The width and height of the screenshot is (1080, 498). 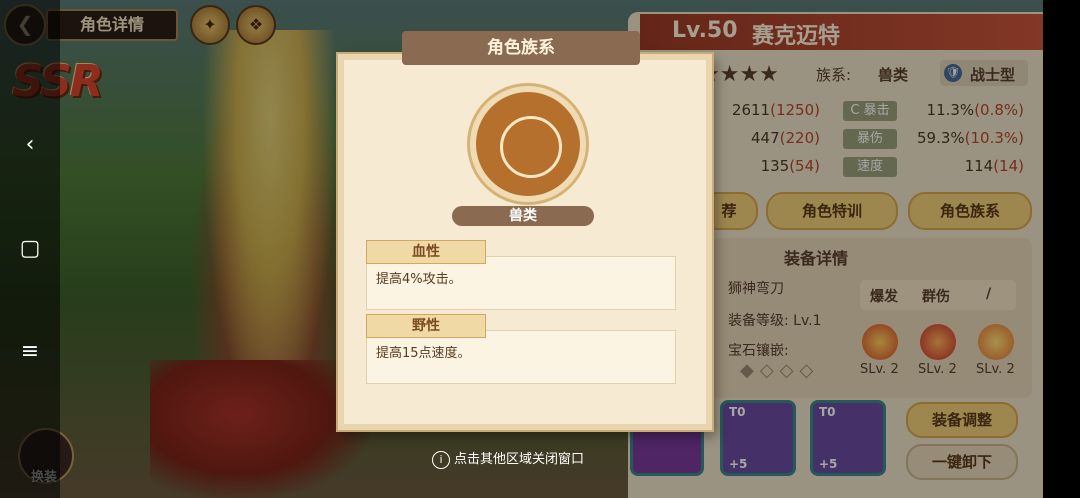 I want to click on trait-title: 野性, so click(x=426, y=326).